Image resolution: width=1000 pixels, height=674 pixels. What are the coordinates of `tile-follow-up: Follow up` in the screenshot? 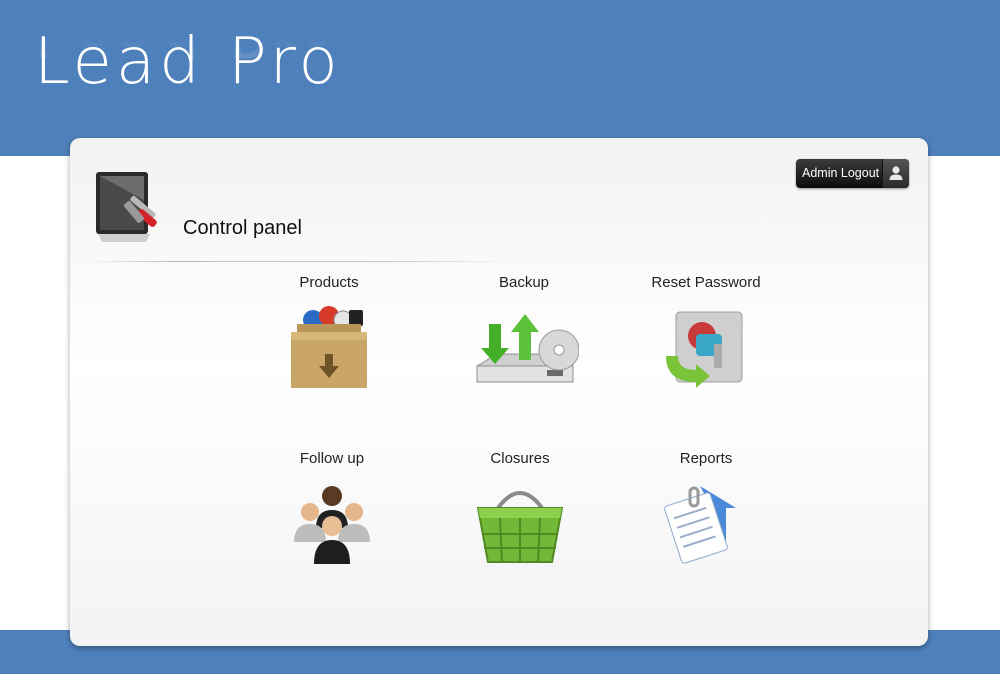 It's located at (332, 510).